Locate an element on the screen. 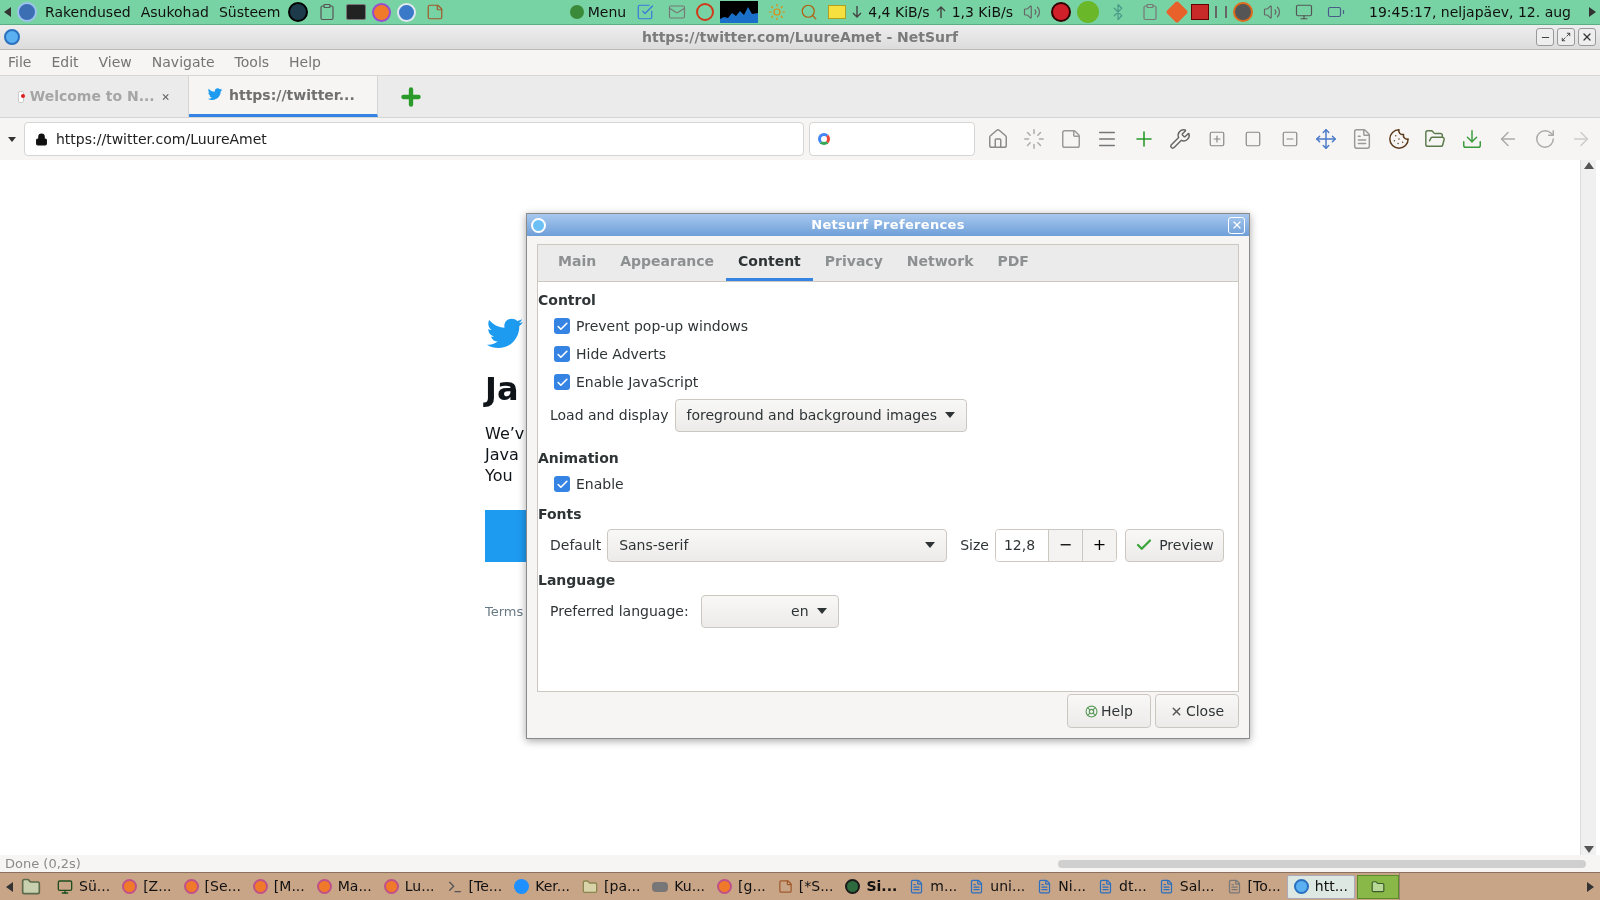 This screenshot has height=900, width=1600. scroll-up-icon is located at coordinates (1588, 165).